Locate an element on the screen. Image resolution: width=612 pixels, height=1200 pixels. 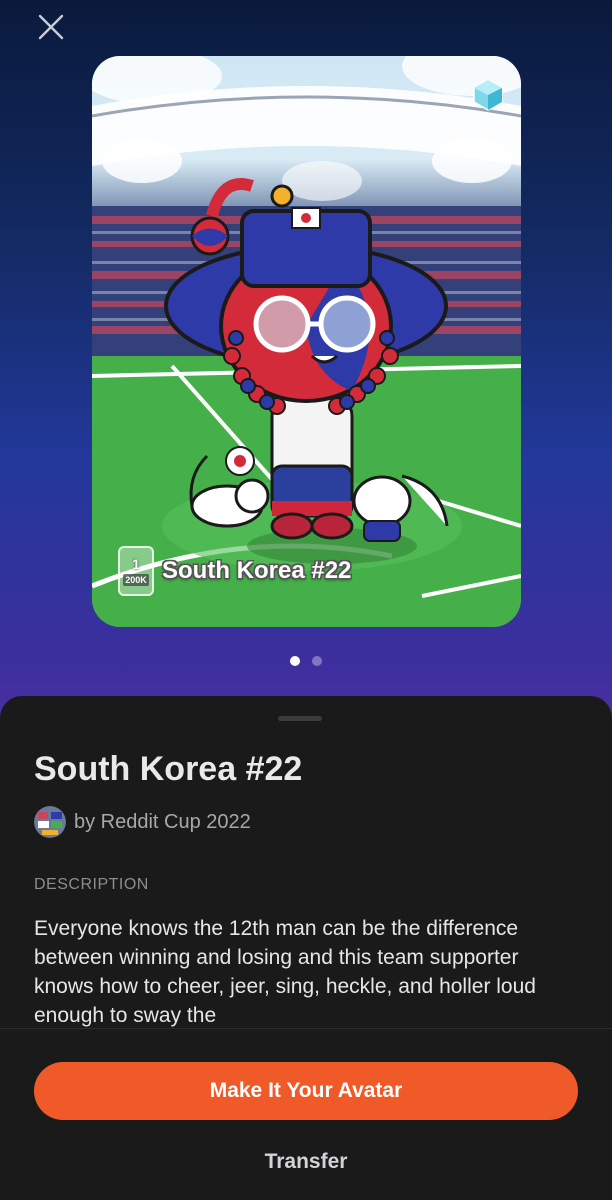
make-avatar-button: Make It Your Avatar is located at coordinates (306, 1091).